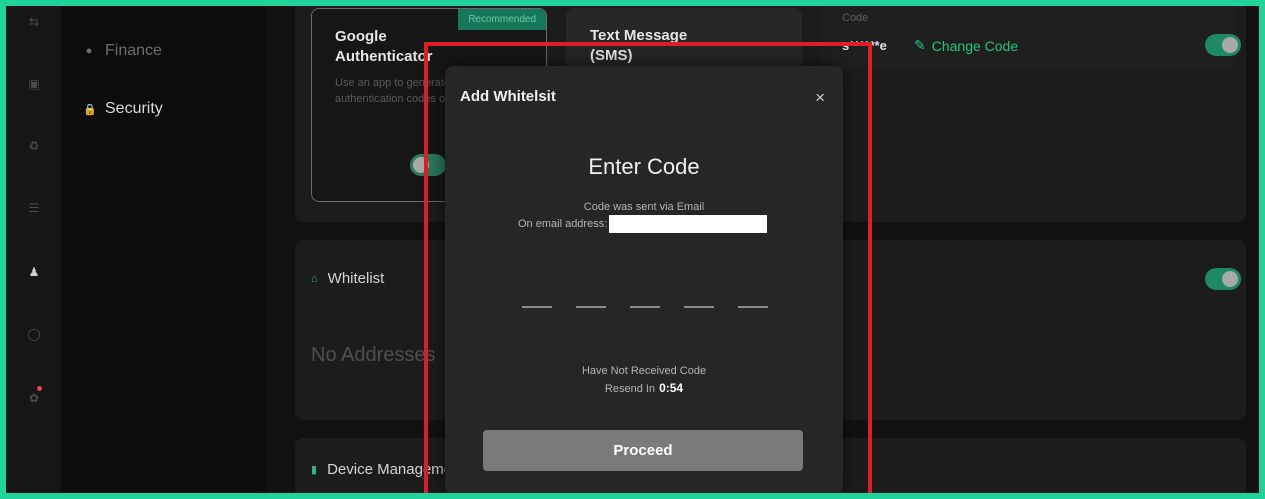 This screenshot has width=1265, height=499. What do you see at coordinates (373, 355) in the screenshot?
I see `whitelist-empty-text: No Addresses` at bounding box center [373, 355].